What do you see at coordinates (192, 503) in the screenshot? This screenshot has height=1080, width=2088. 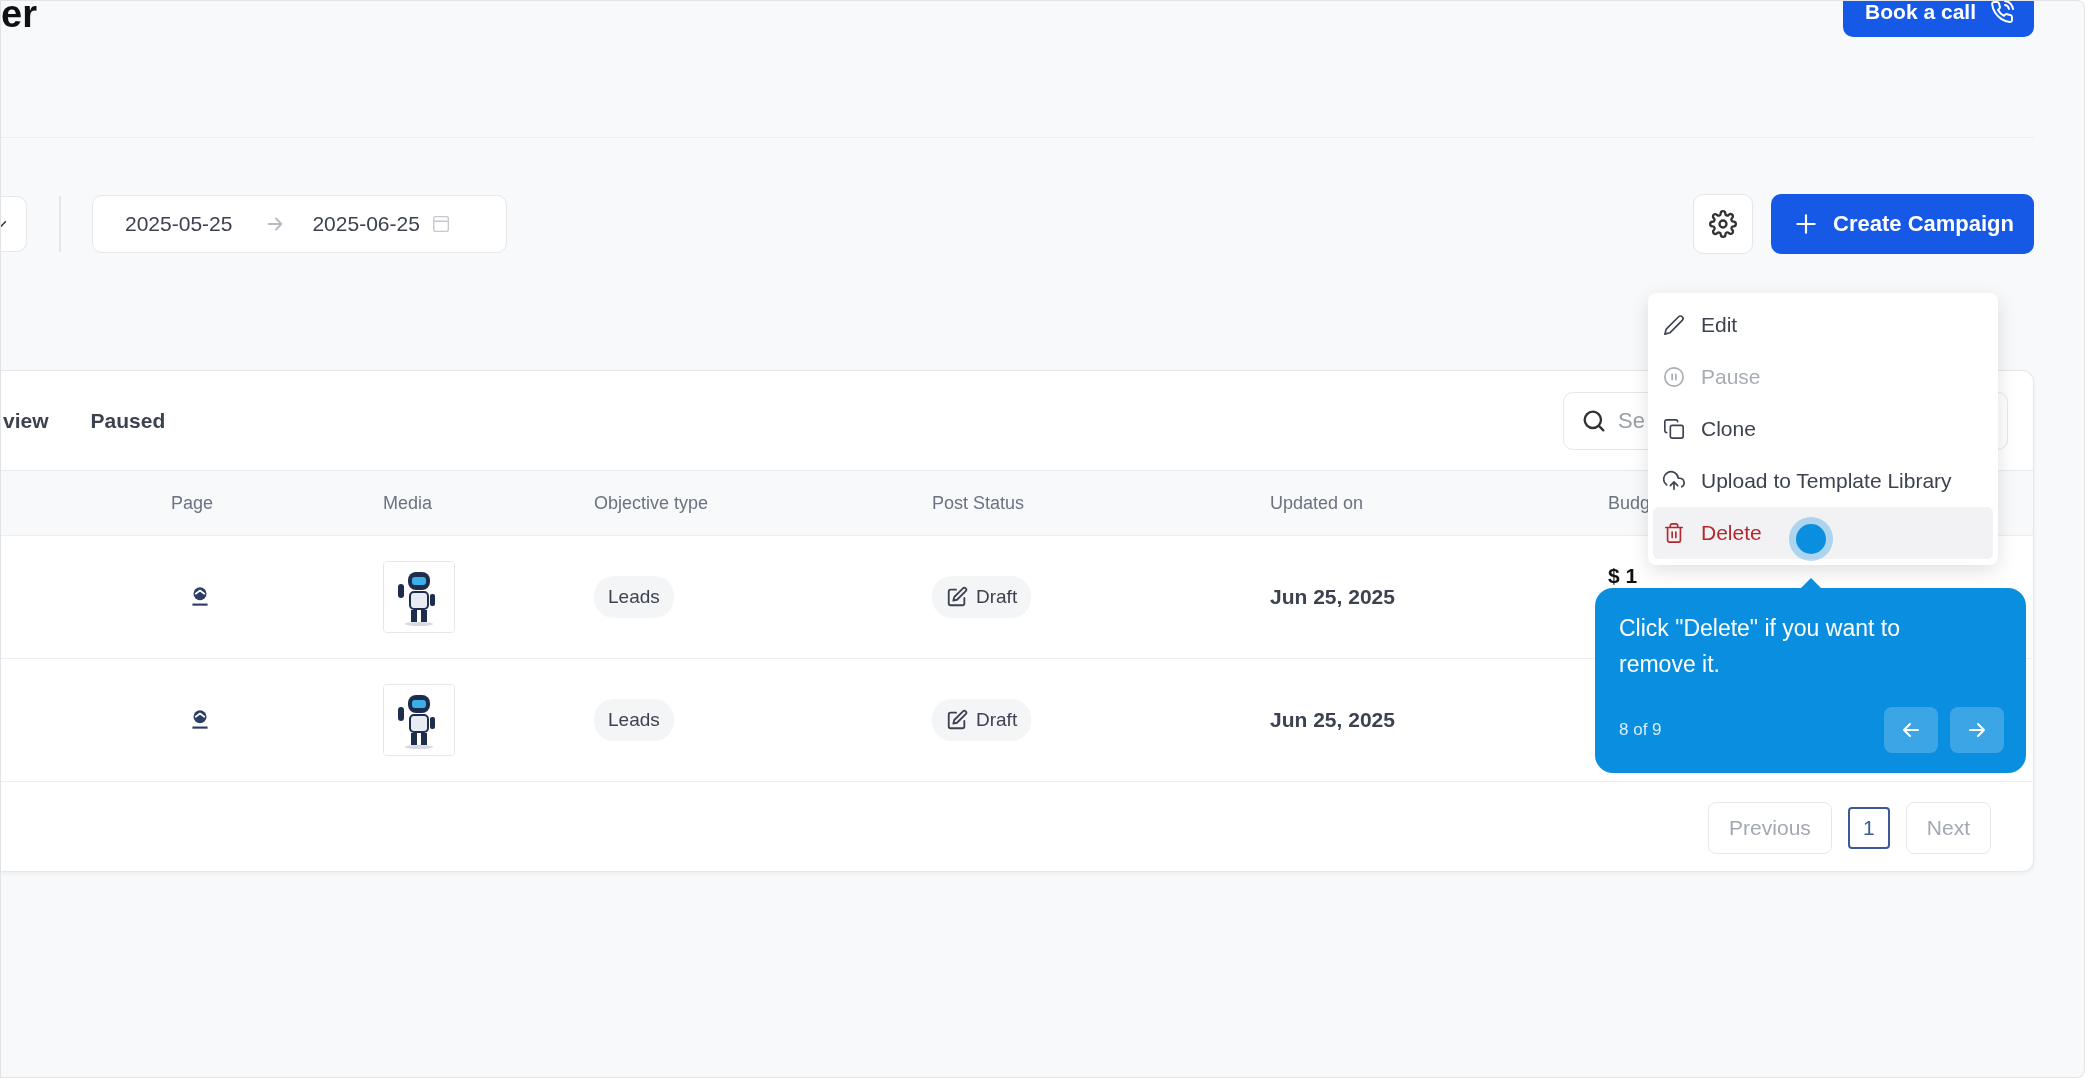 I see `column-header: Page` at bounding box center [192, 503].